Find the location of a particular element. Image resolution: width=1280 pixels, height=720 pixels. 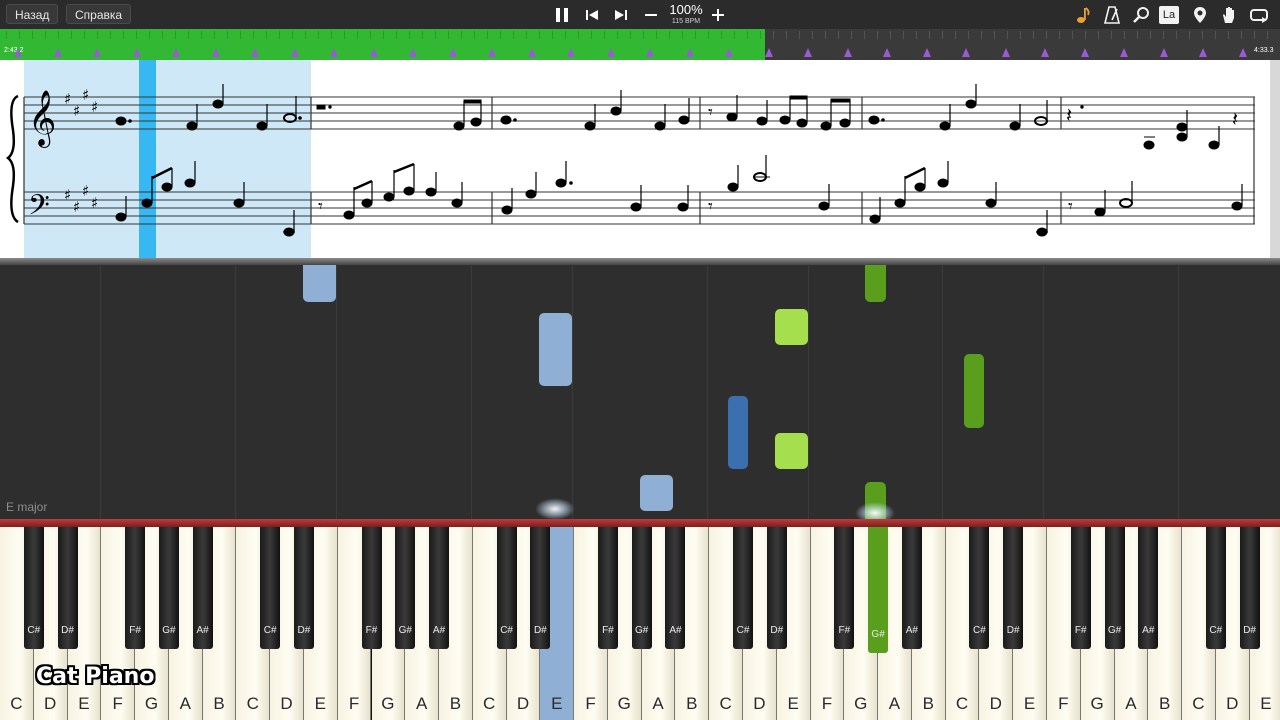

sheet-scrollbar is located at coordinates (1275, 160).